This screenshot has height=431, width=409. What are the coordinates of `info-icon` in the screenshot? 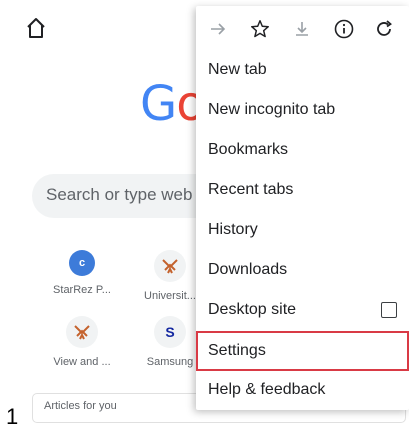 It's located at (344, 29).